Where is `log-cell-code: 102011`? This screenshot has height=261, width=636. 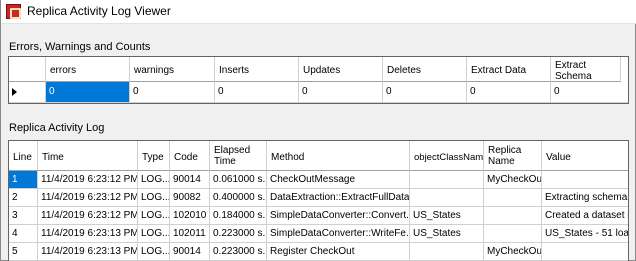 log-cell-code: 102011 is located at coordinates (190, 234).